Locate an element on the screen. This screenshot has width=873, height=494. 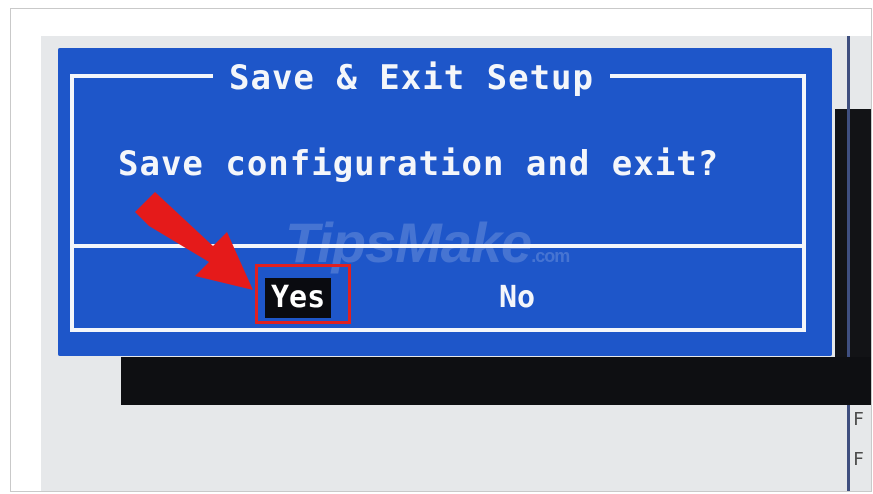
right-panel-divider is located at coordinates (848, 263).